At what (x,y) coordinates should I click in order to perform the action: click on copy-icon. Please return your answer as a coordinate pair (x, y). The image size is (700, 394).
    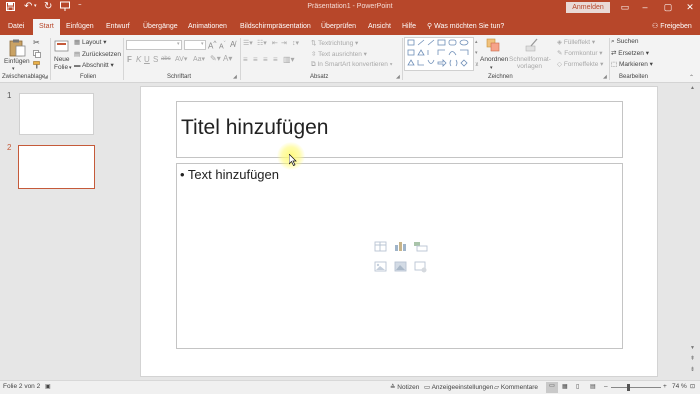
    Looking at the image, I should click on (37, 55).